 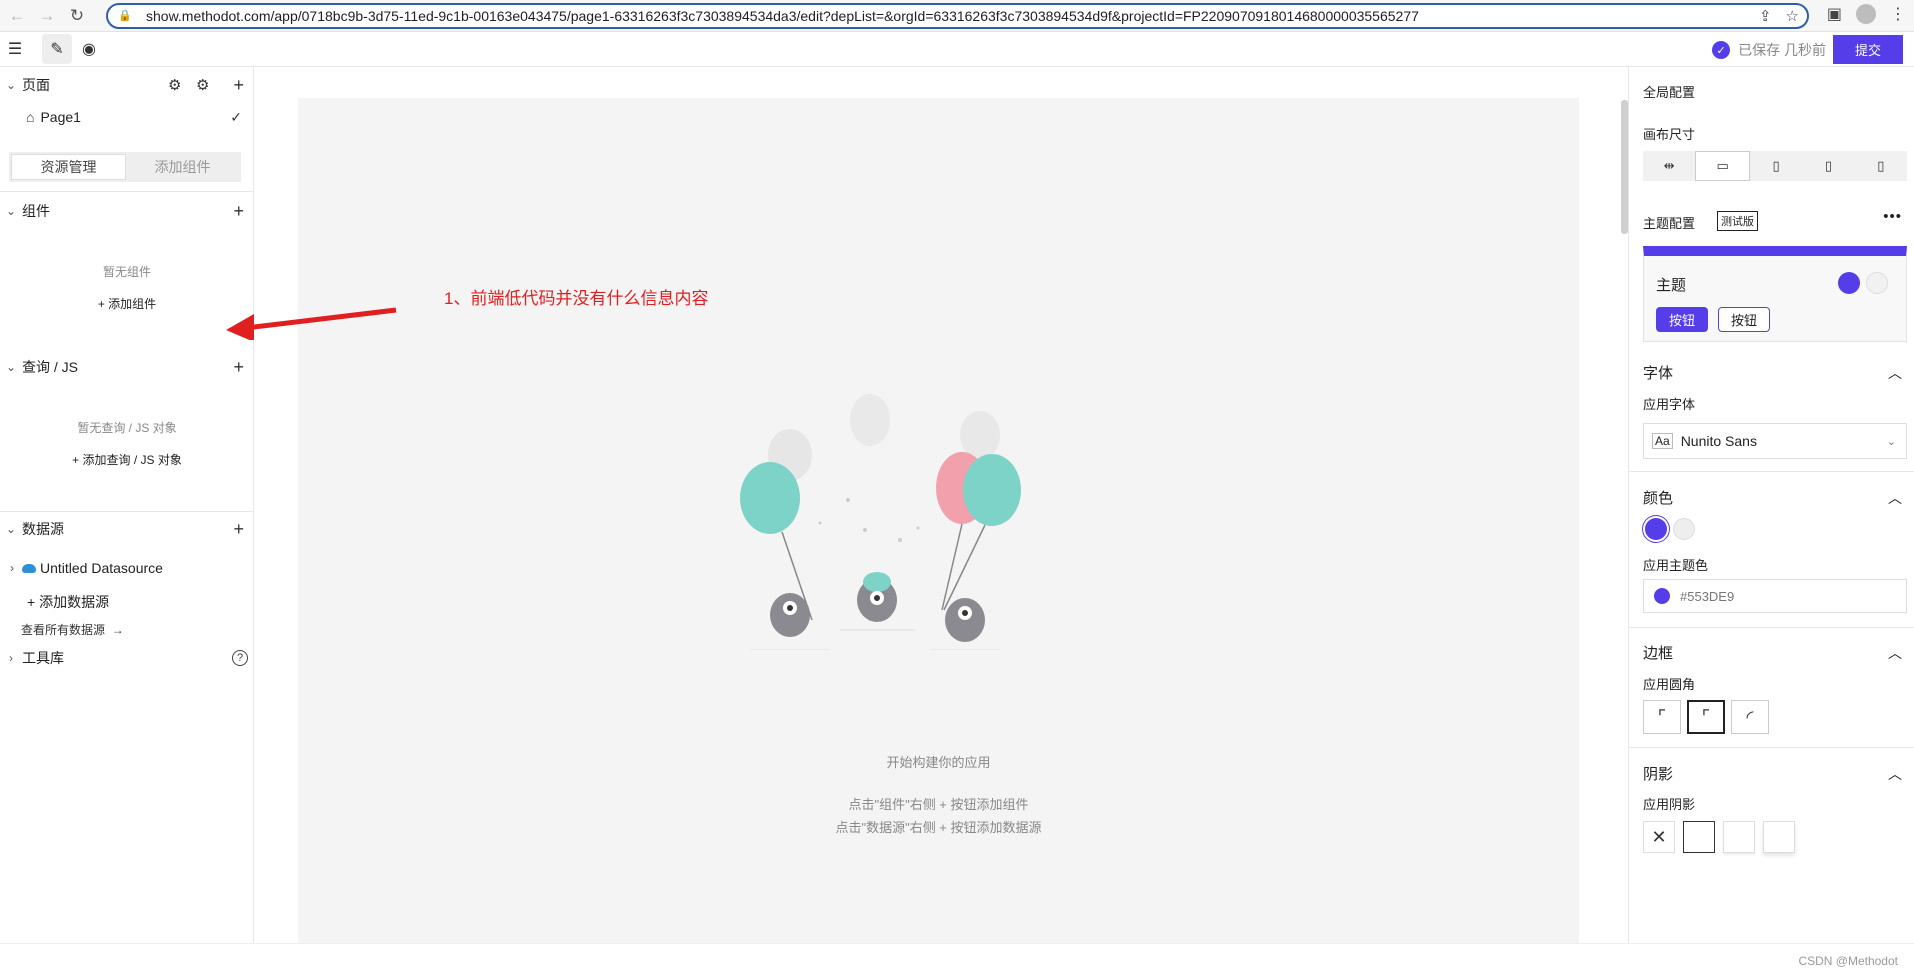 I want to click on theme-color-input: #553DE9, so click(x=1775, y=596).